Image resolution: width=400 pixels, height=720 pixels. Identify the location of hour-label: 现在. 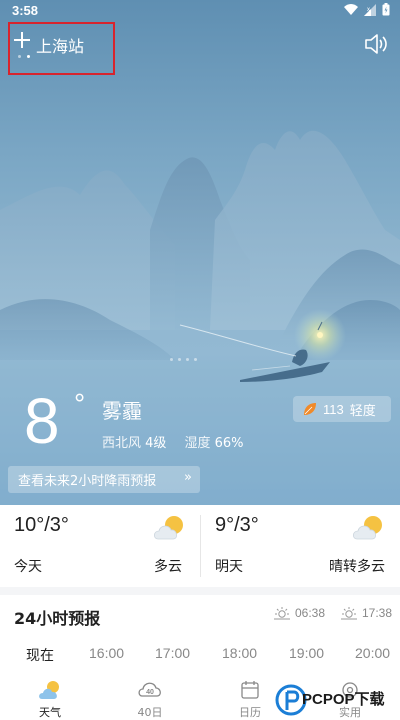
(40, 656).